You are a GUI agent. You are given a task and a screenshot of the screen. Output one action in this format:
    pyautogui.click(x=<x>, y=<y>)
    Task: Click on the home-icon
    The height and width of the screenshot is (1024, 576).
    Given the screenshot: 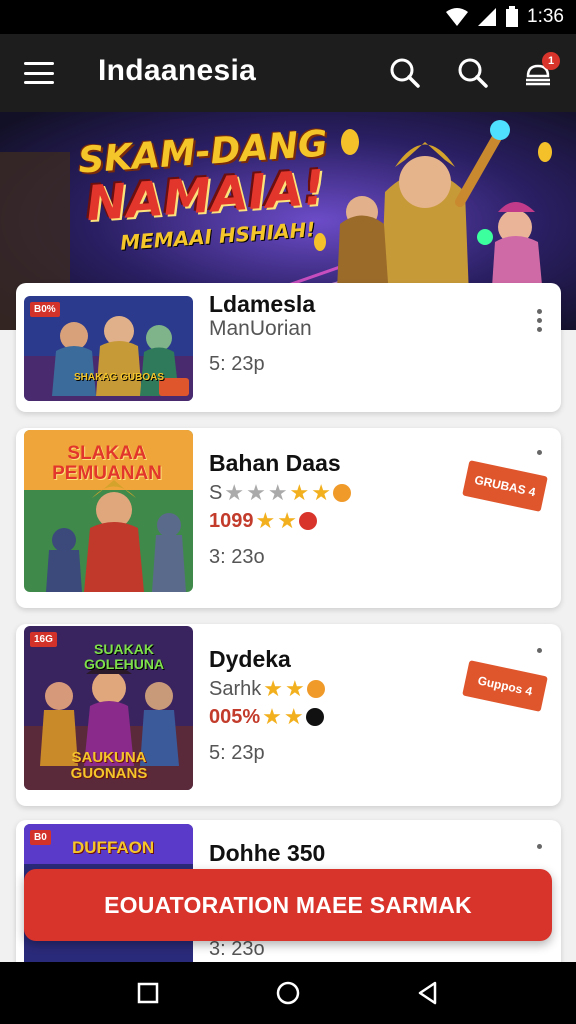 What is the action you would take?
    pyautogui.click(x=288, y=993)
    